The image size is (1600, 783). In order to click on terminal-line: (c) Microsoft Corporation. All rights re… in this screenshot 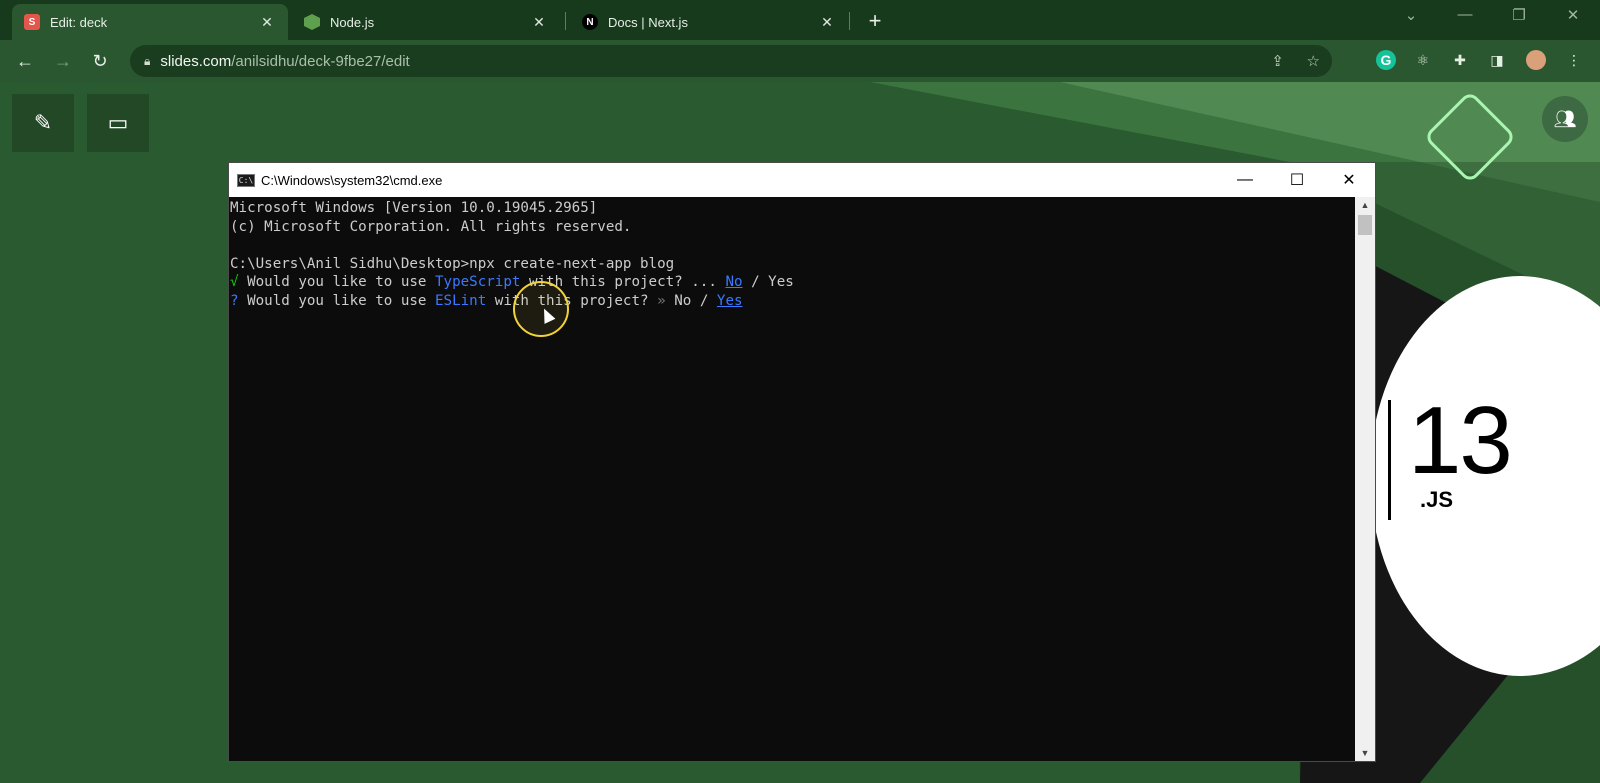, I will do `click(431, 226)`.